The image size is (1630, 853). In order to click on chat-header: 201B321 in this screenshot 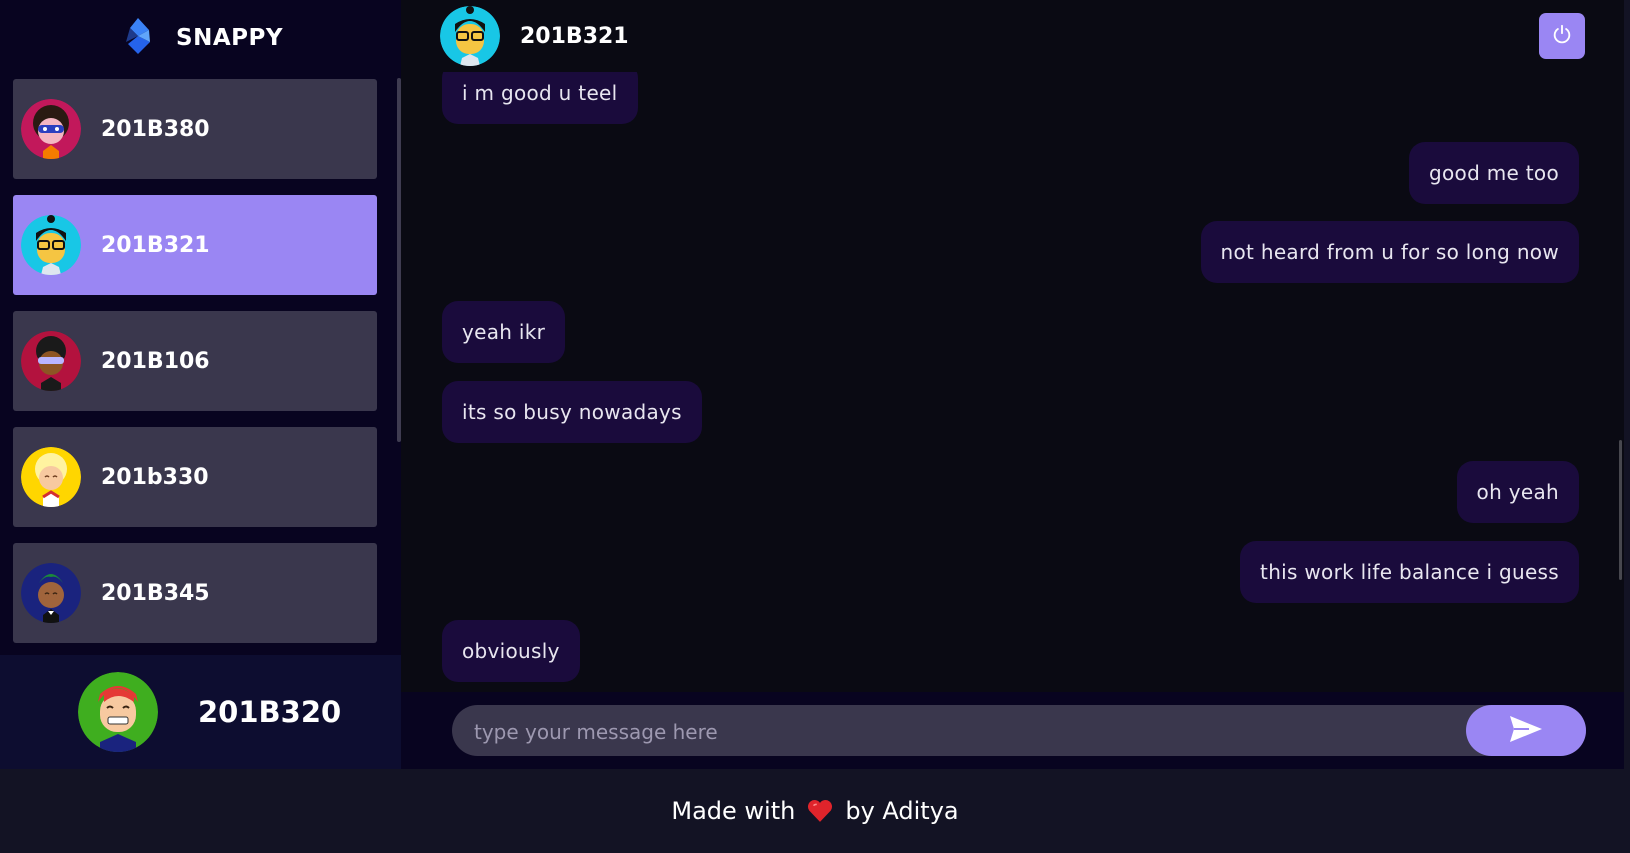, I will do `click(1012, 36)`.